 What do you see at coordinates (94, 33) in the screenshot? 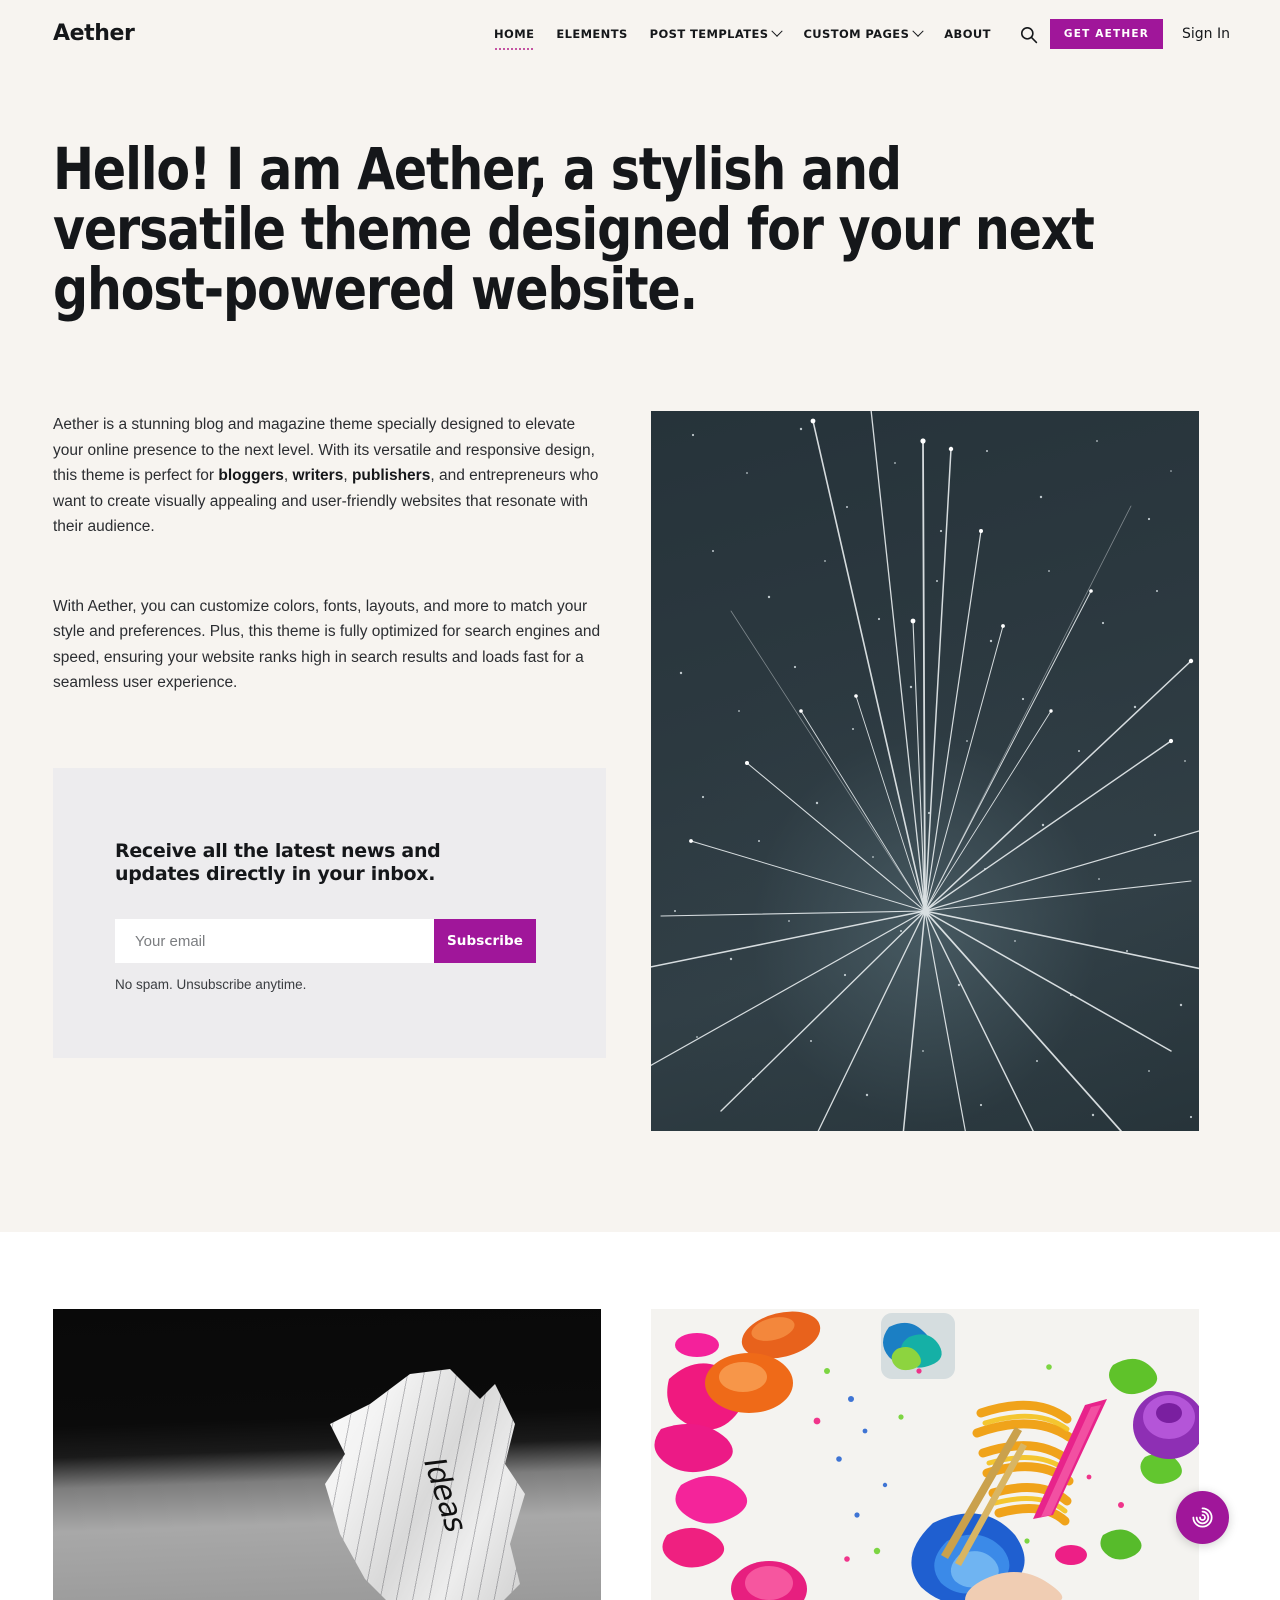
I see `site-logo: Aether` at bounding box center [94, 33].